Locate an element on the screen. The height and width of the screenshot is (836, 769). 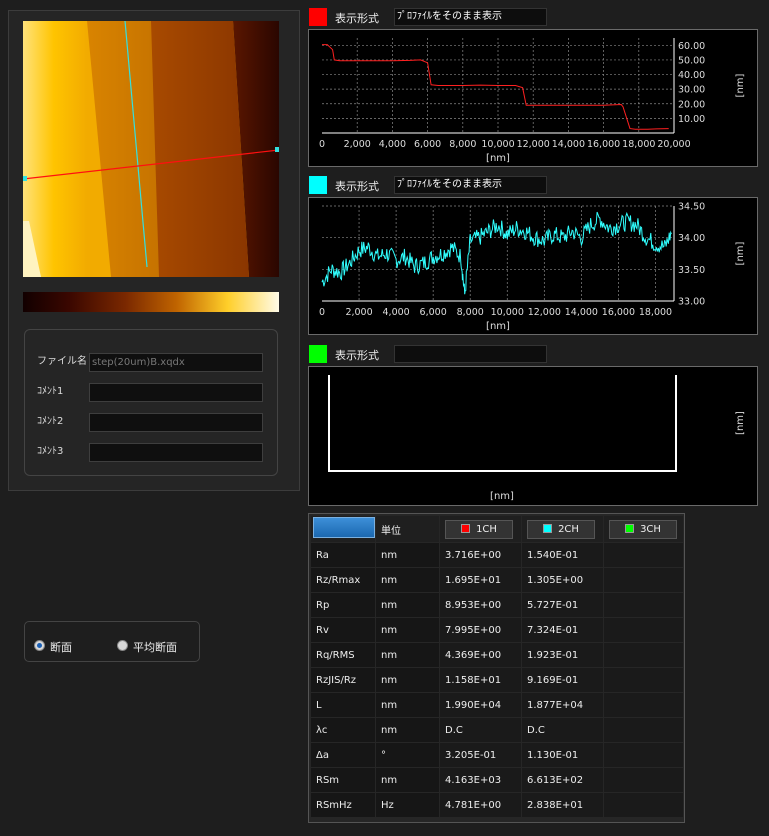
ch1-value: 1.695E+01 is located at coordinates (480, 580).